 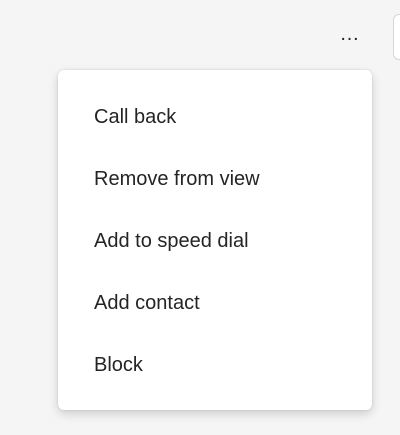 I want to click on menu-item-add-contact: Add contact, so click(x=215, y=303).